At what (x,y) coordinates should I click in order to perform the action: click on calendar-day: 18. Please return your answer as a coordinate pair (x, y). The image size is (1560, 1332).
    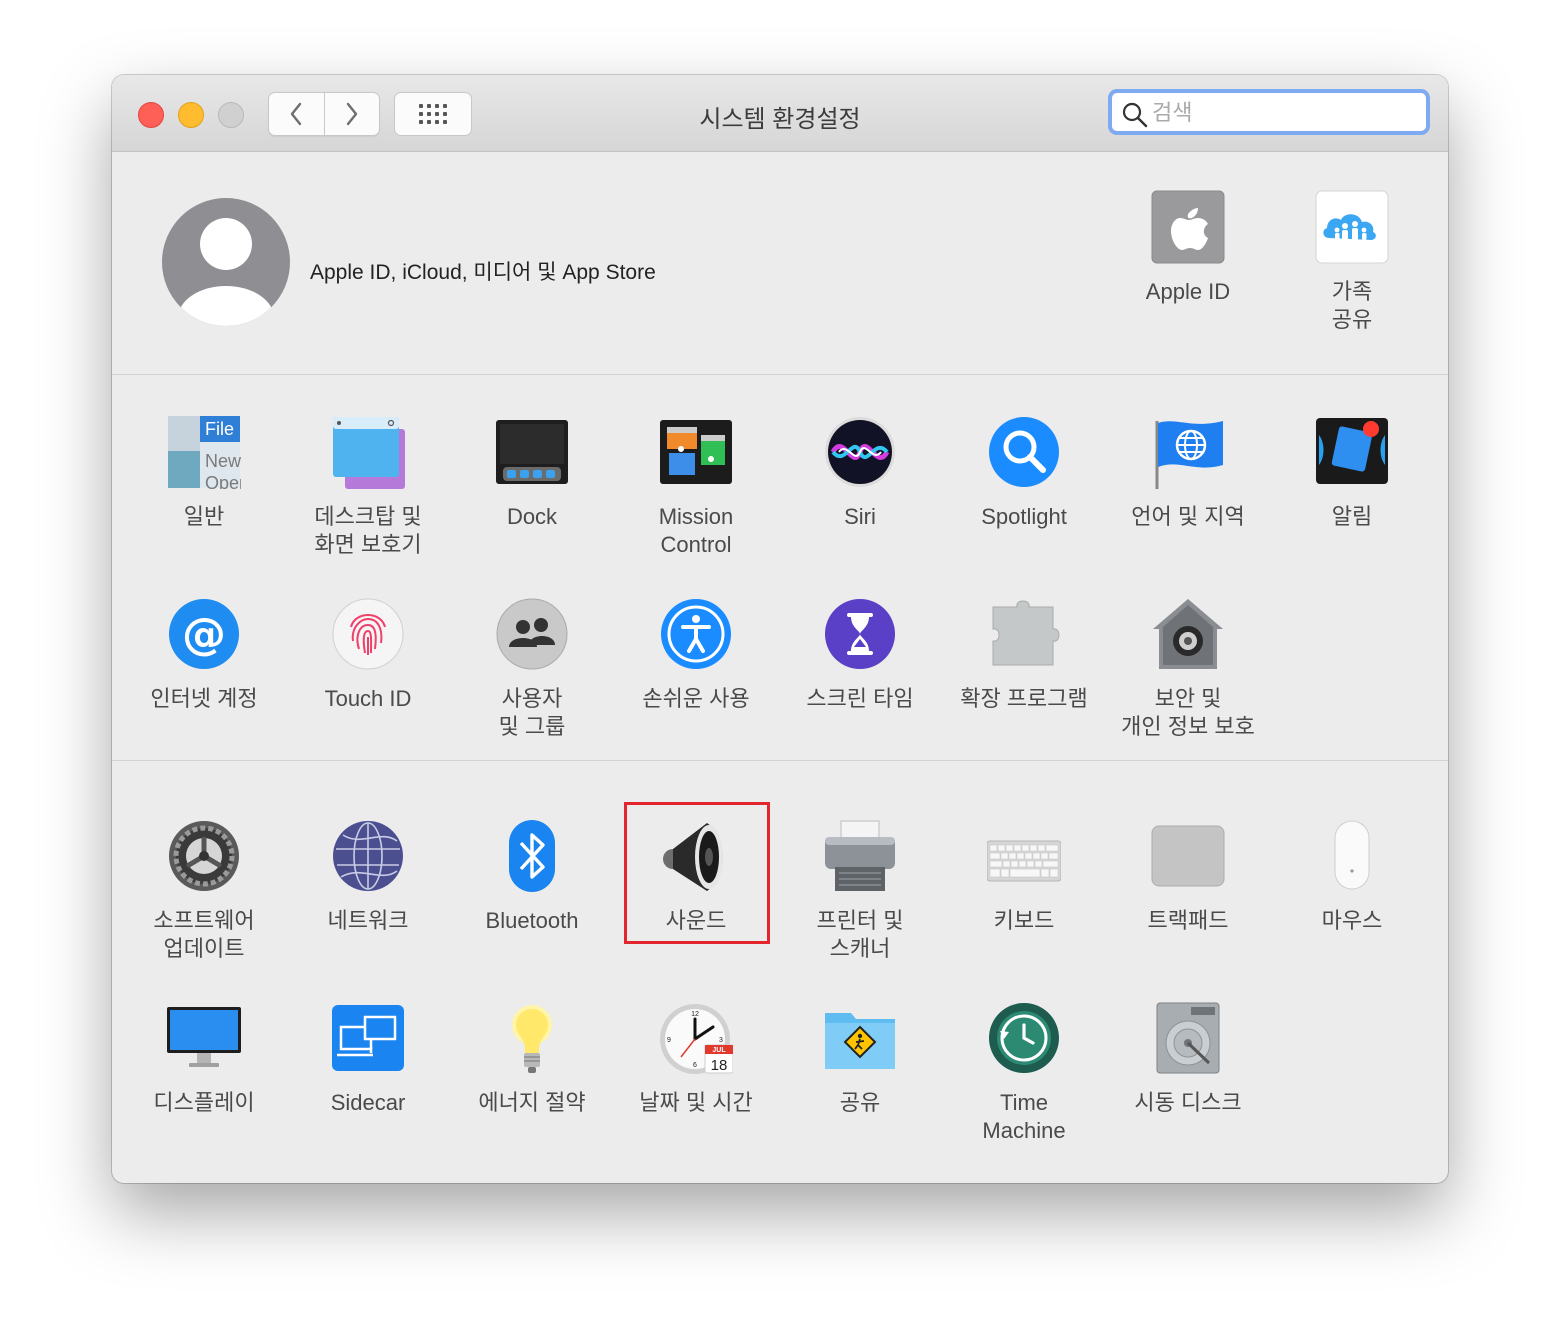
    Looking at the image, I should click on (719, 1065).